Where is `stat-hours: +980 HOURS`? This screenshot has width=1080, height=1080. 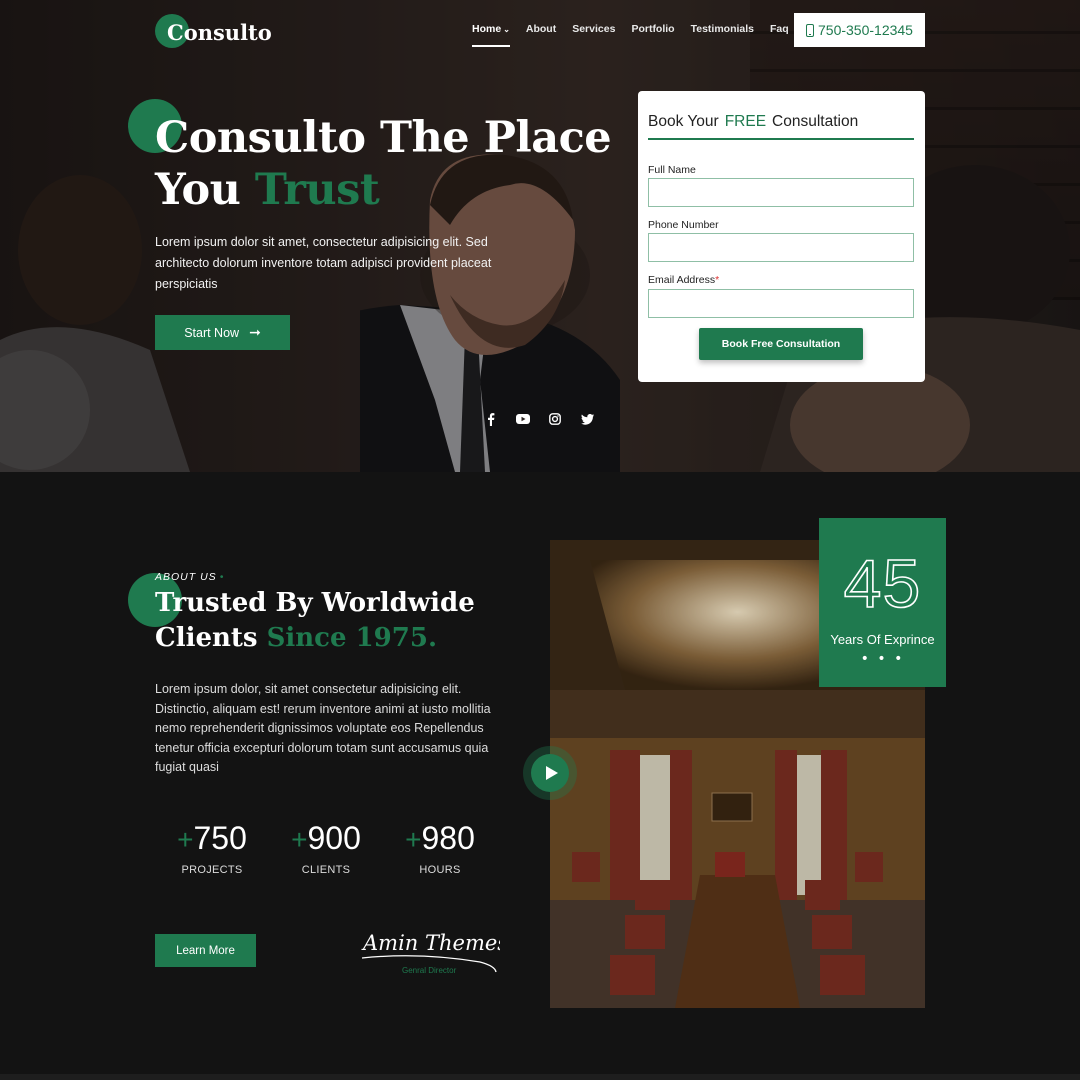 stat-hours: +980 HOURS is located at coordinates (440, 848).